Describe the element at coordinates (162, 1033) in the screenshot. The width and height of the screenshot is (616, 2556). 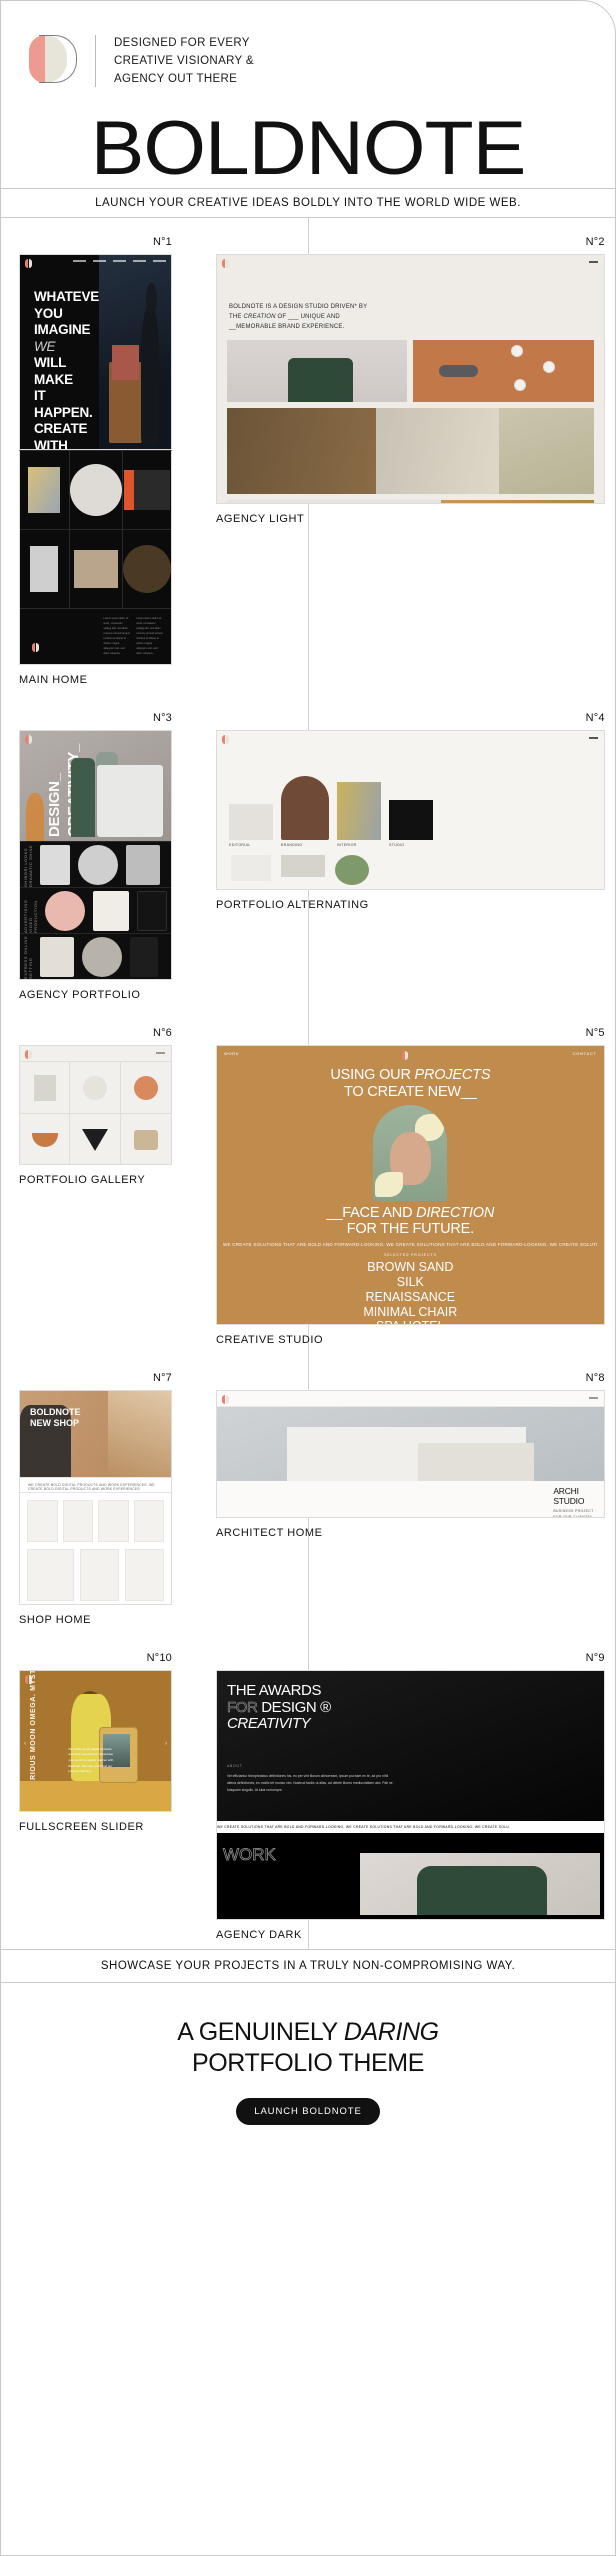
I see `demo-number: N°6` at that location.